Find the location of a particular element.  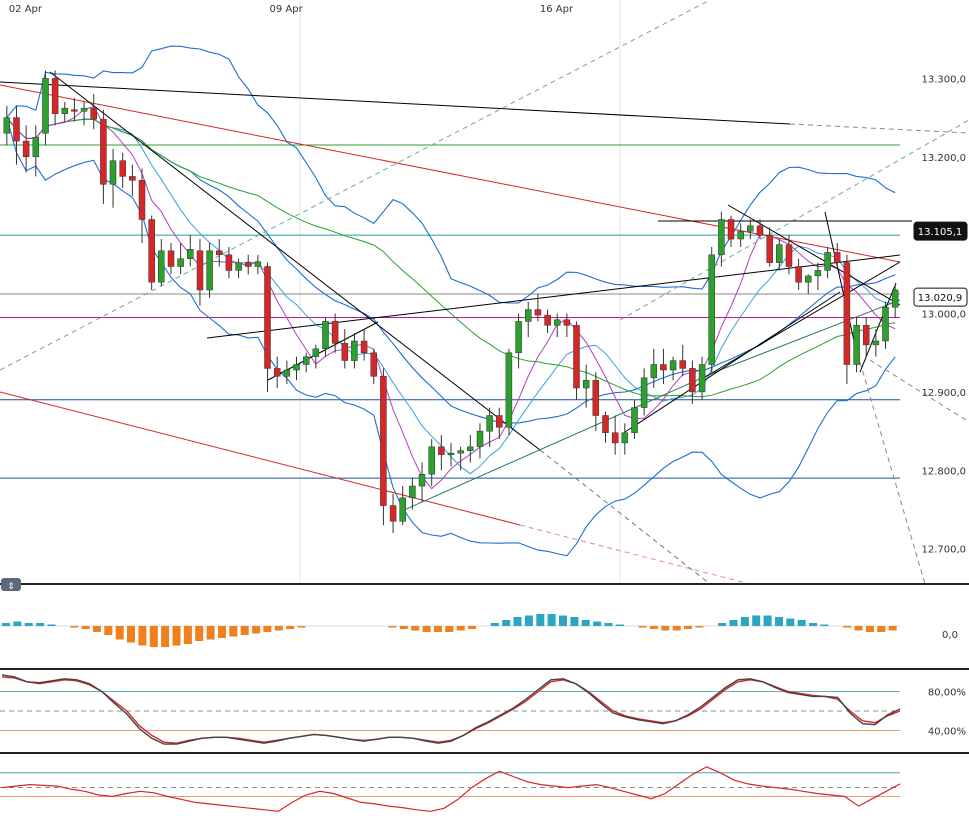

collapse-icon: ⇕ is located at coordinates (11, 587).